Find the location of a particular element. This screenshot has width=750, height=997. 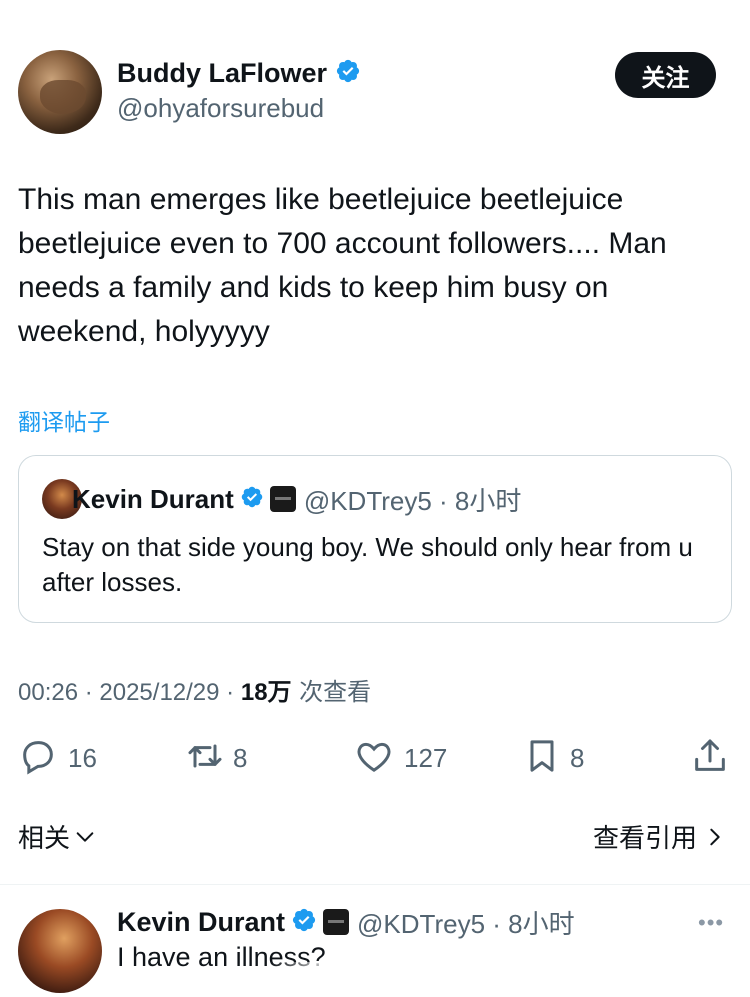

repost-button: 8 is located at coordinates (215, 758).